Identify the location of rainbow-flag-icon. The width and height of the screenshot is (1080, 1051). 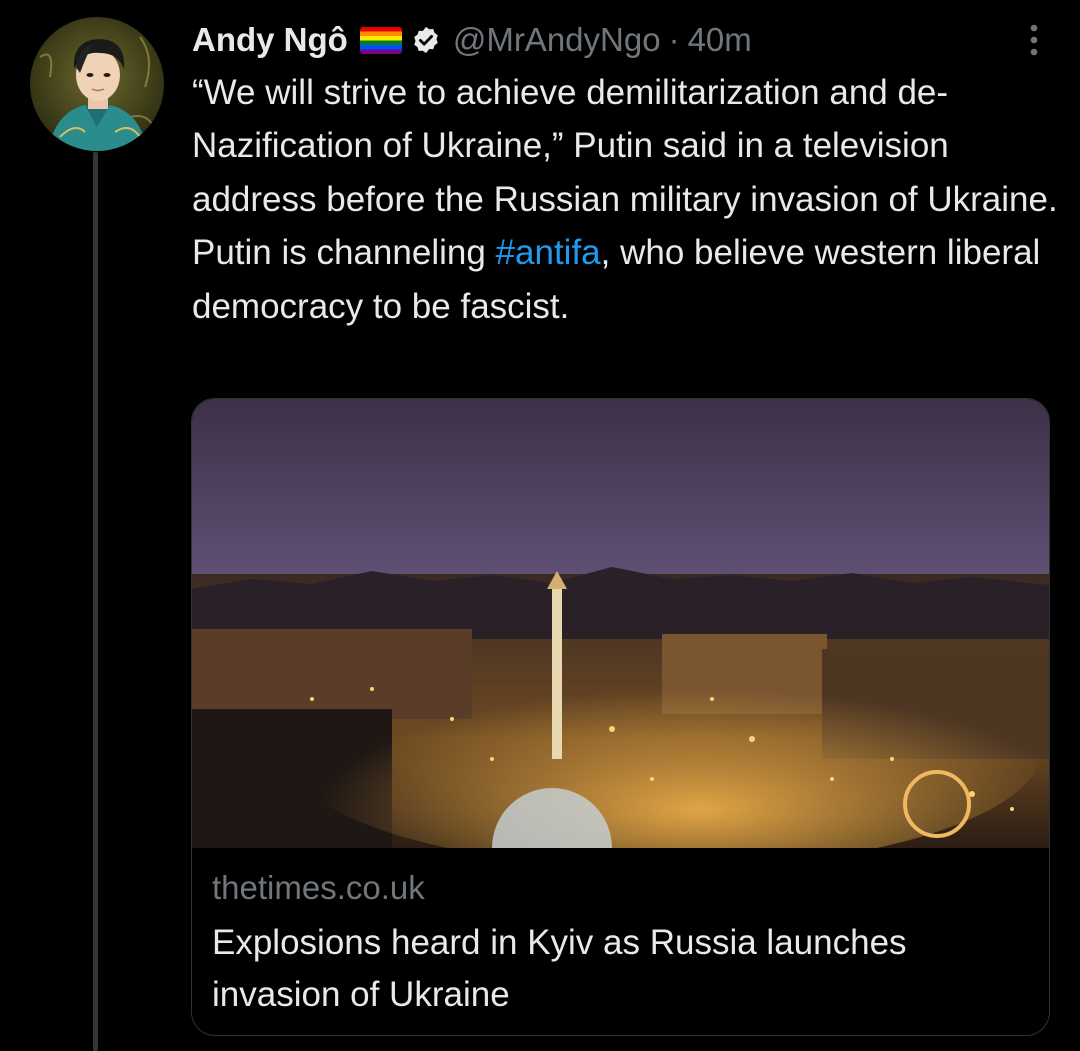
(380, 40).